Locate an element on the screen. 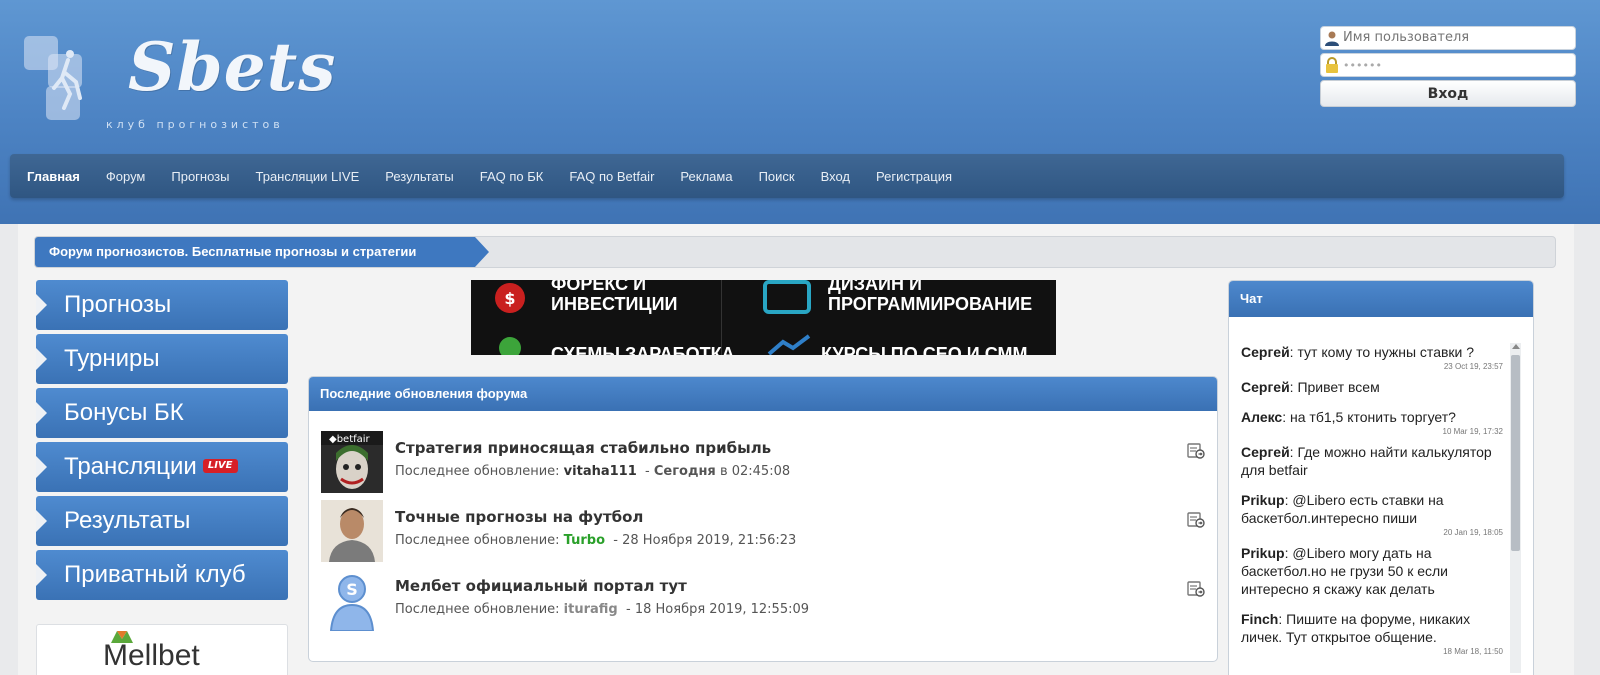 This screenshot has height=675, width=1600. thread-user: vitaha111 is located at coordinates (600, 471).